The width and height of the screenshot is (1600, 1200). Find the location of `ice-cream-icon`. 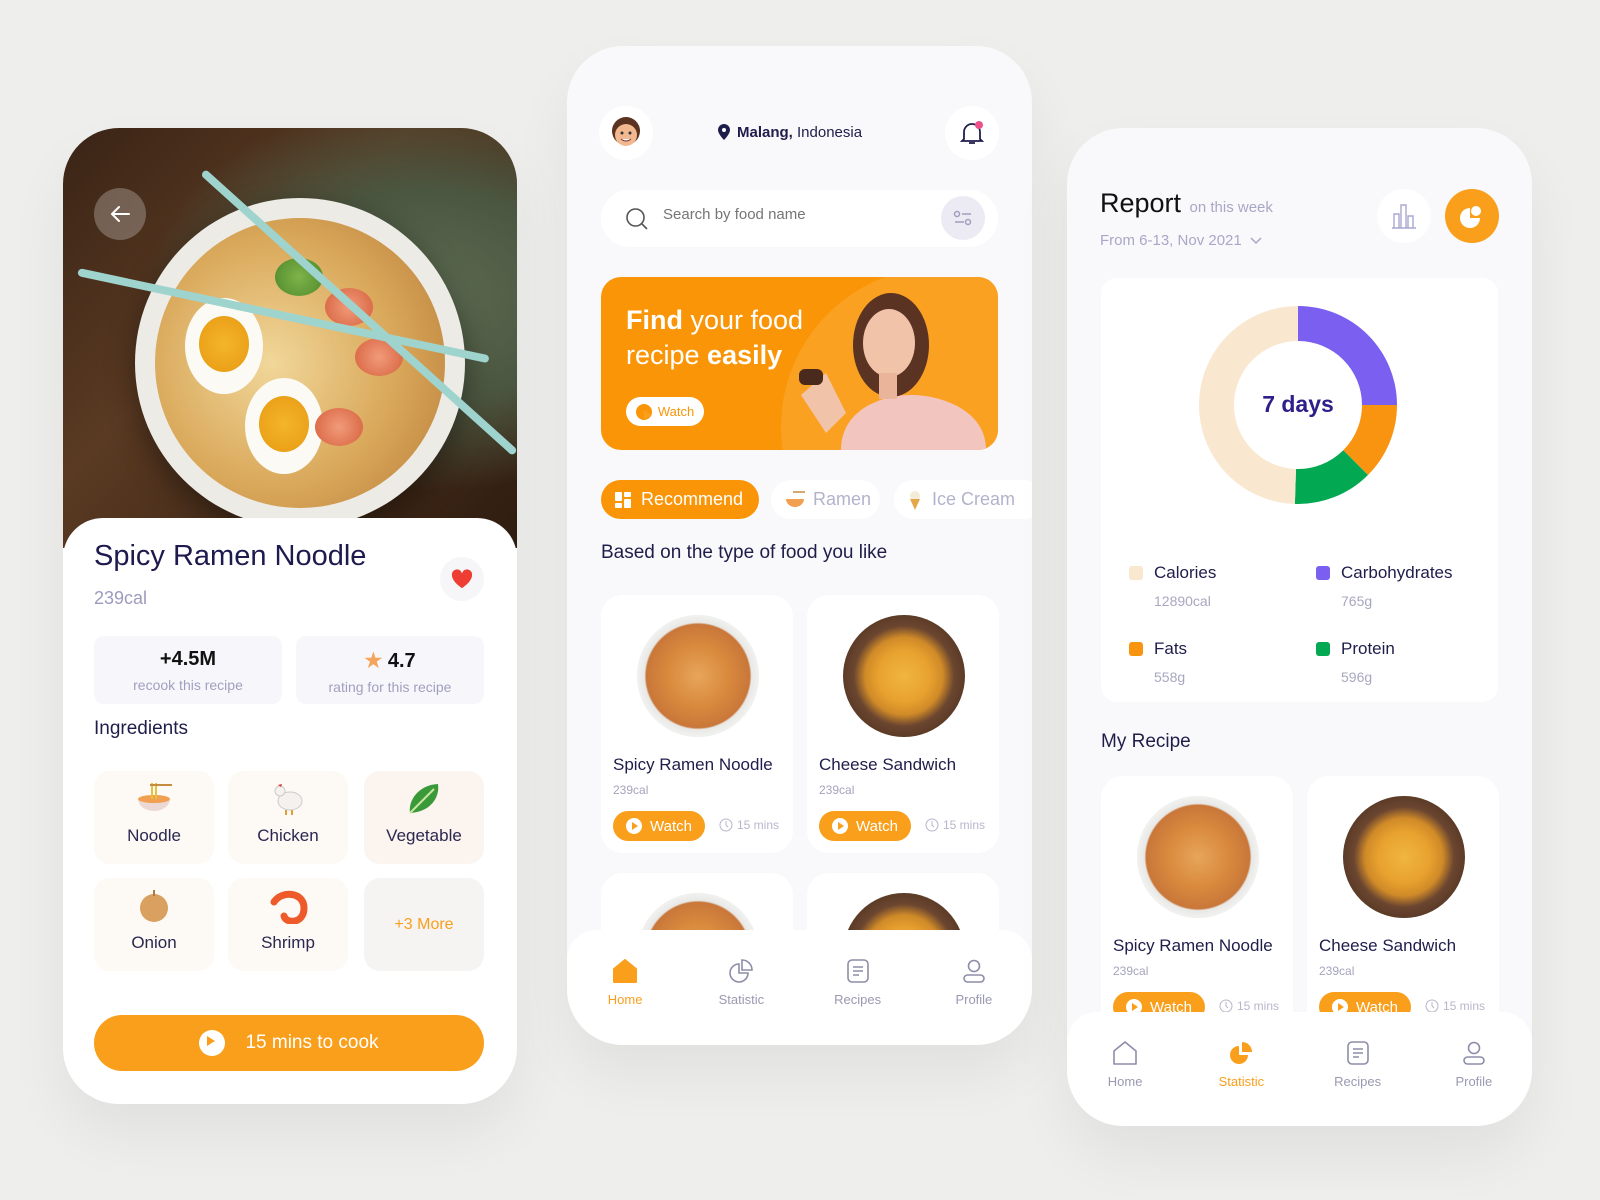

ice-cream-icon is located at coordinates (915, 500).